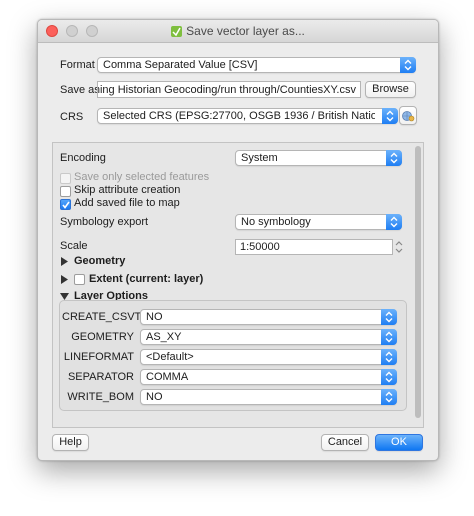 The width and height of the screenshot is (474, 516). I want to click on geometry-section-header: Geometry, so click(99, 261).